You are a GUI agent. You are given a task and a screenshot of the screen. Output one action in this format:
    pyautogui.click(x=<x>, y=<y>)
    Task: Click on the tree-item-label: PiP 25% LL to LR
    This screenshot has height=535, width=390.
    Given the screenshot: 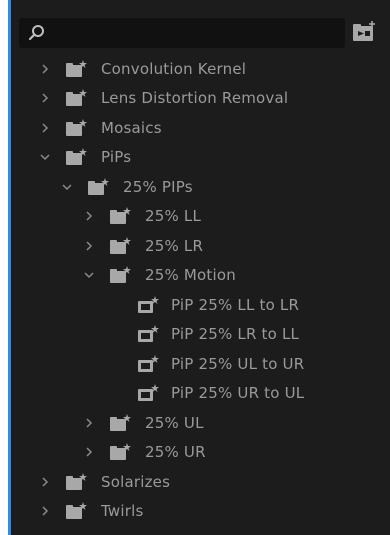 What is the action you would take?
    pyautogui.click(x=235, y=304)
    